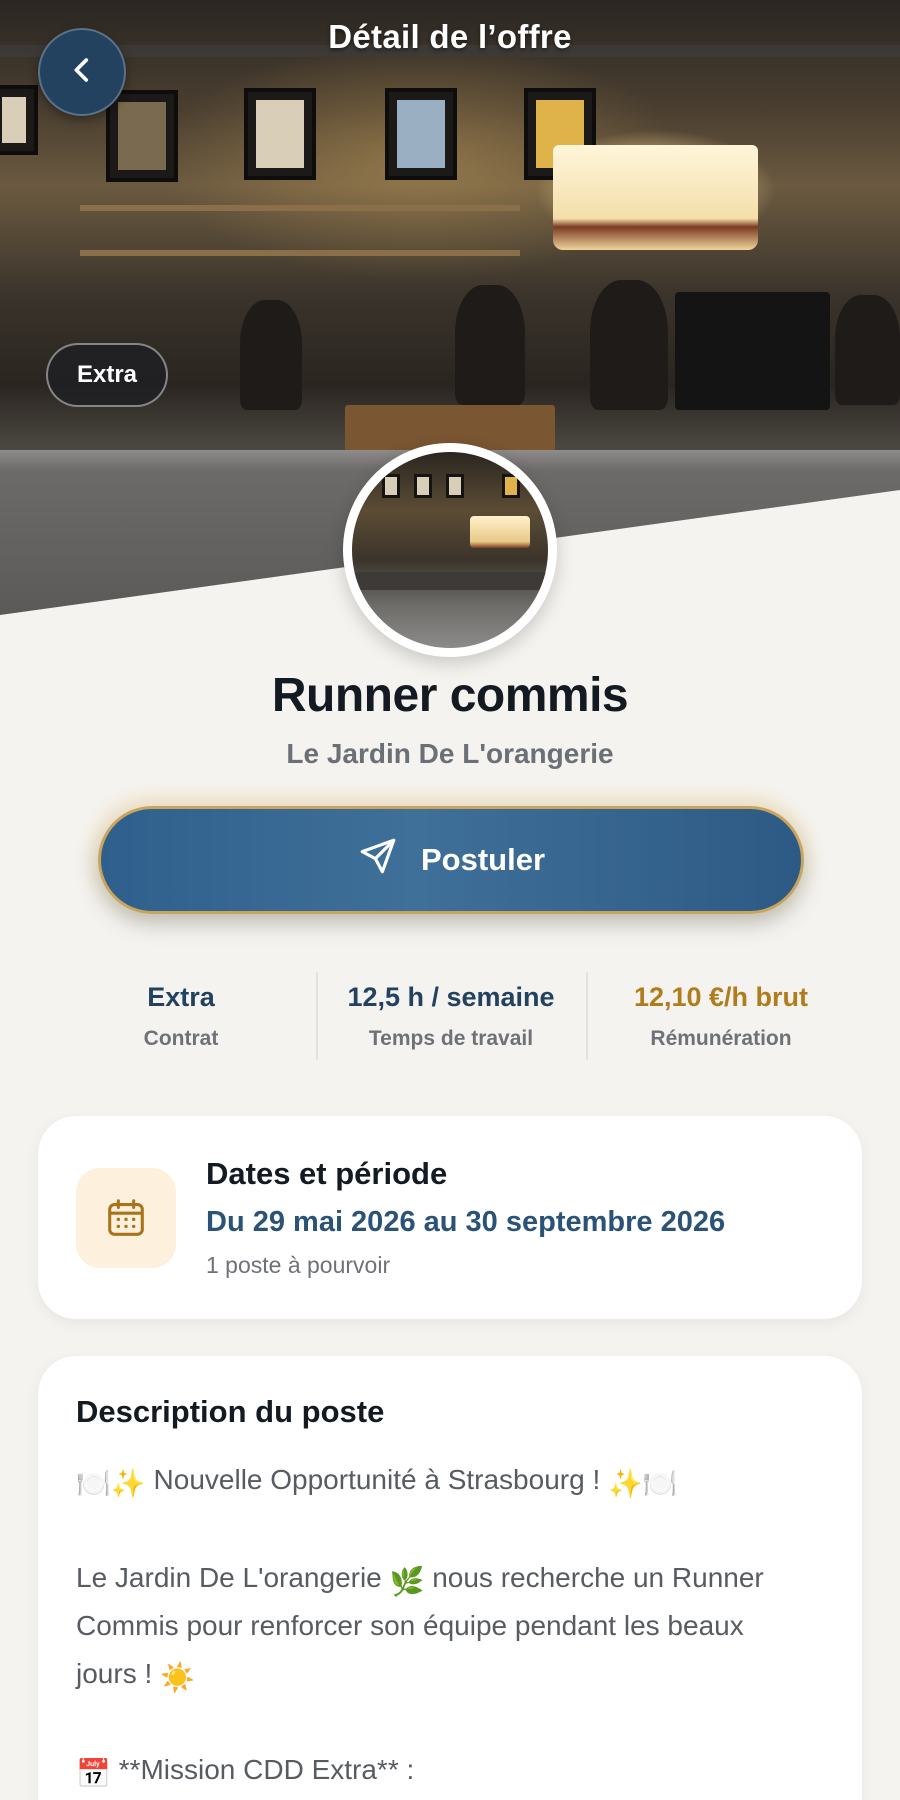 The image size is (900, 1800). What do you see at coordinates (229, 1577) in the screenshot?
I see `description-text: Le Jardin De L'orangerie` at bounding box center [229, 1577].